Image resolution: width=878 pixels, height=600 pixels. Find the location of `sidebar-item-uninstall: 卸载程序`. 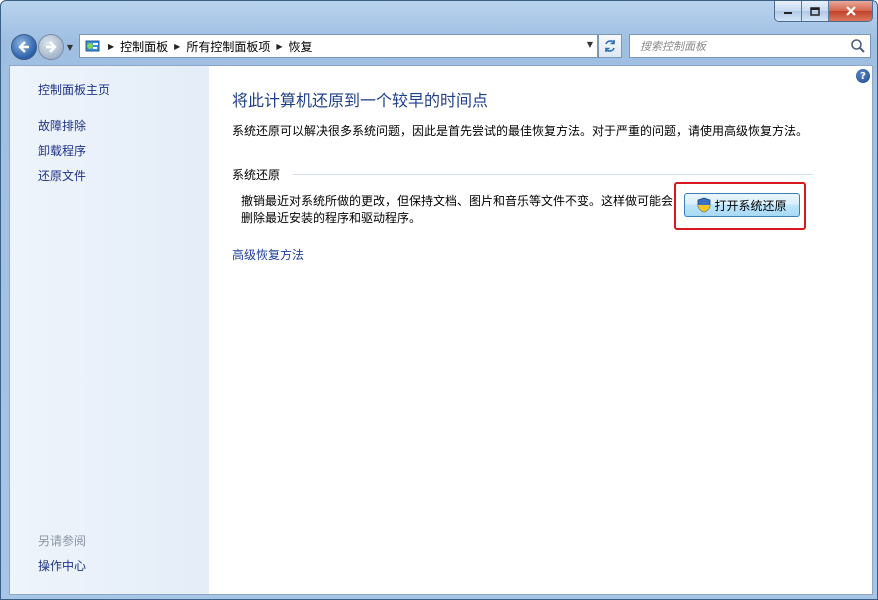

sidebar-item-uninstall: 卸载程序 is located at coordinates (62, 150).